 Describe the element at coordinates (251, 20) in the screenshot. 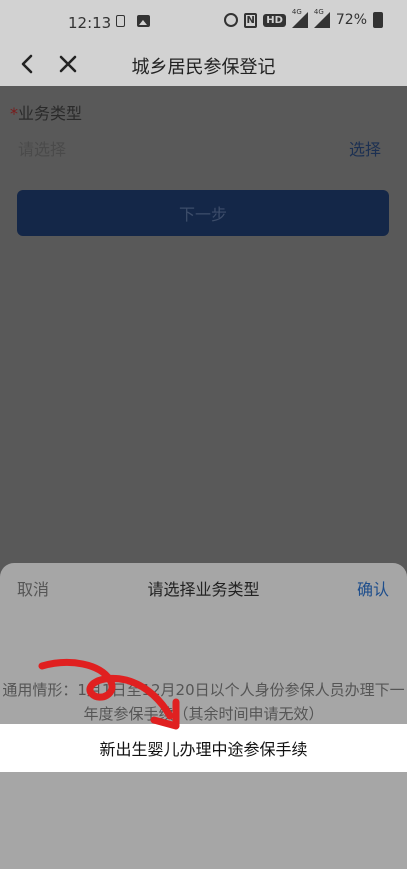

I see `nfc-icon: N` at that location.